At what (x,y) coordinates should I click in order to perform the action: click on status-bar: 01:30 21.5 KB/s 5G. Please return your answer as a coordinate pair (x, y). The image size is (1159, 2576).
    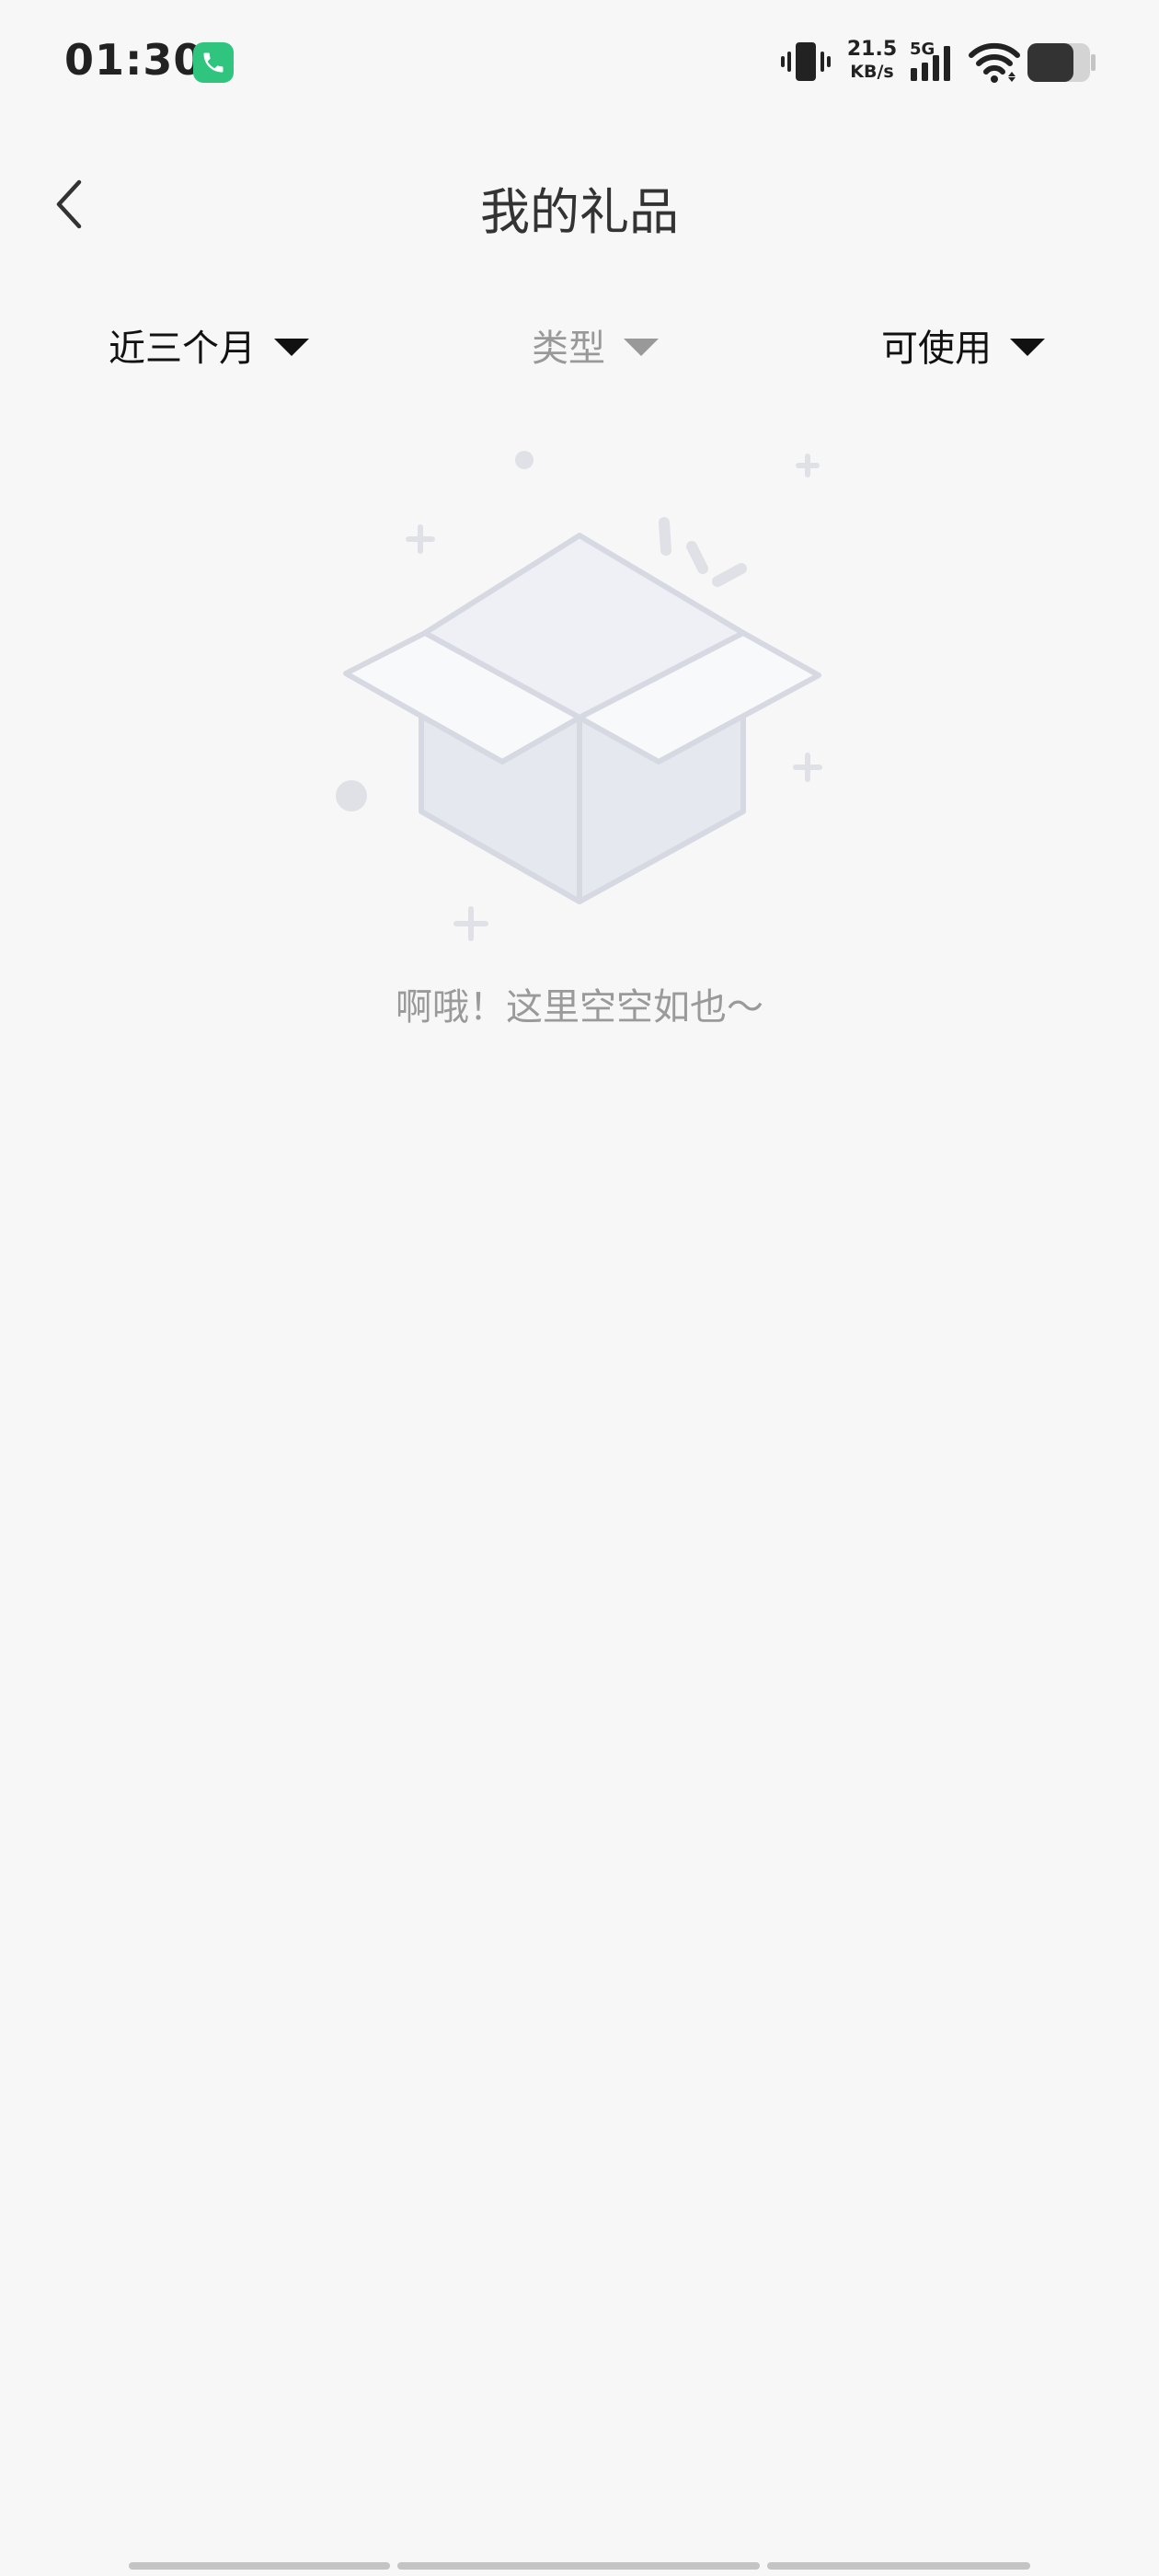
    Looking at the image, I should click on (579, 64).